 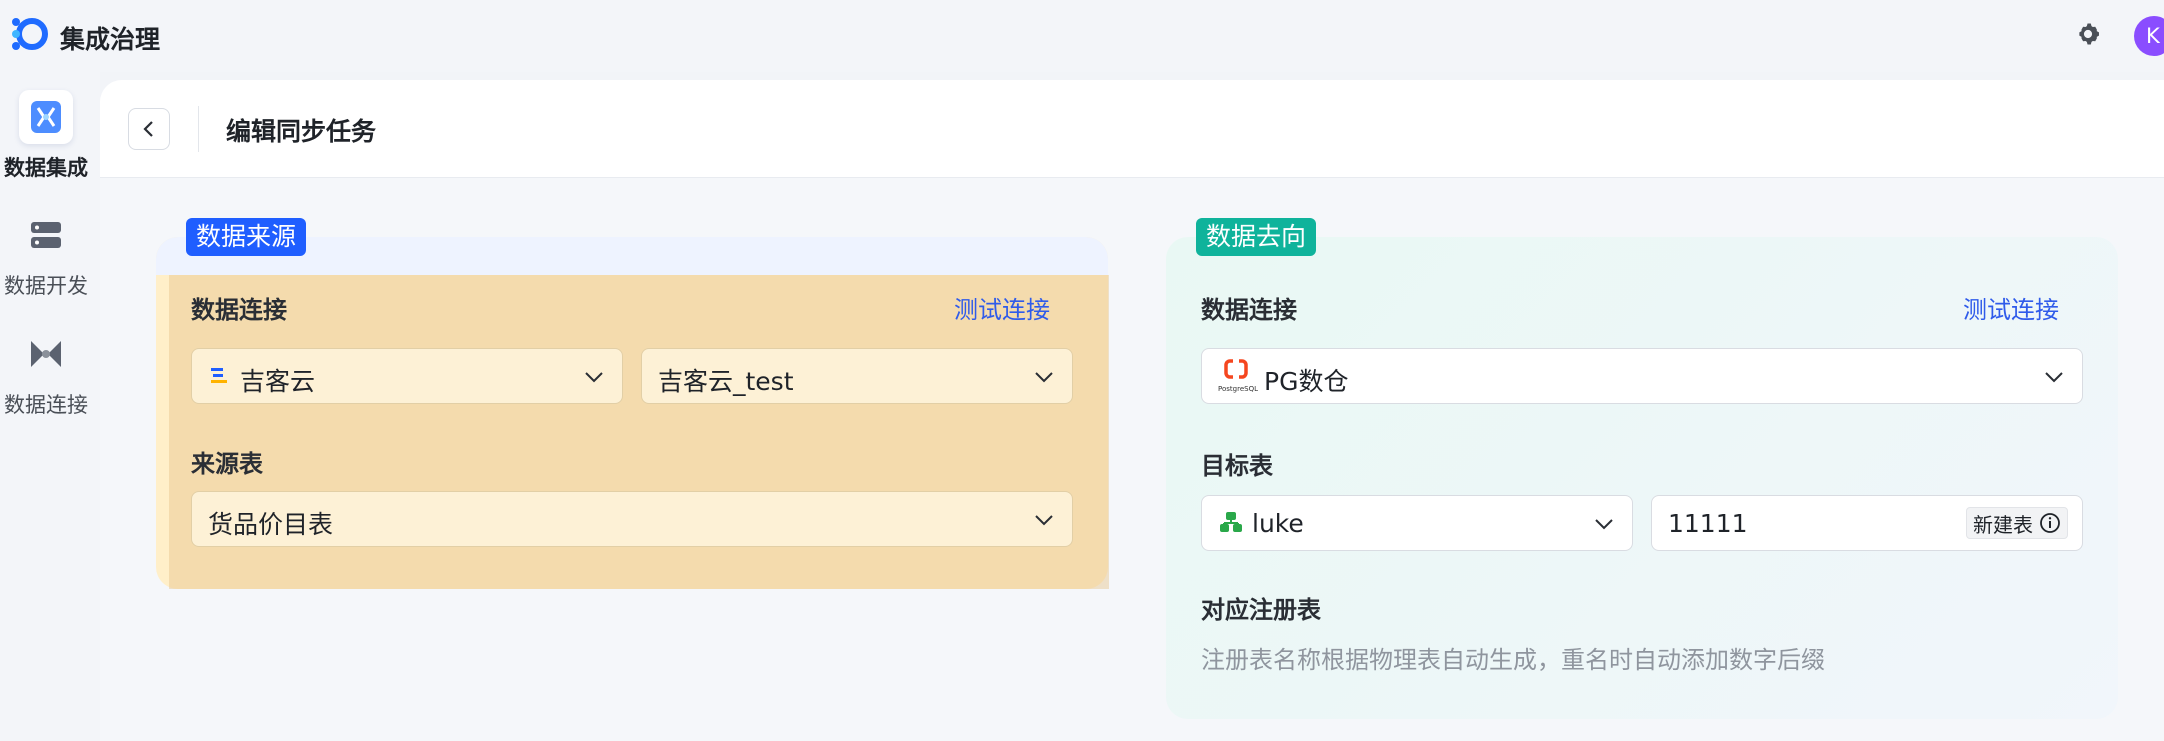 I want to click on destination-table-value: 11111, so click(x=1708, y=523).